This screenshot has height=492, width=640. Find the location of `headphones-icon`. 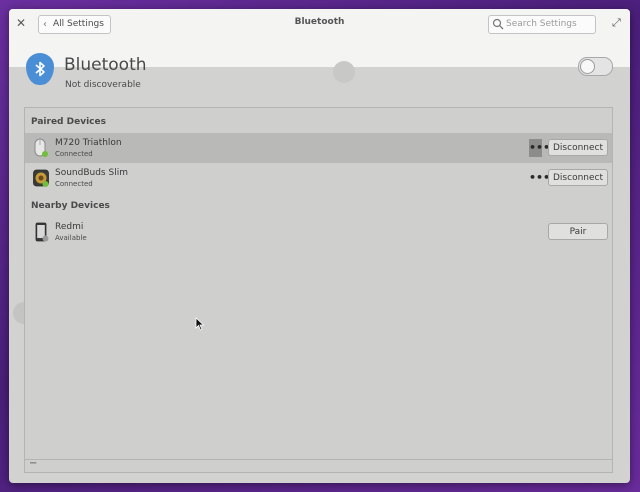

headphones-icon is located at coordinates (41, 178).